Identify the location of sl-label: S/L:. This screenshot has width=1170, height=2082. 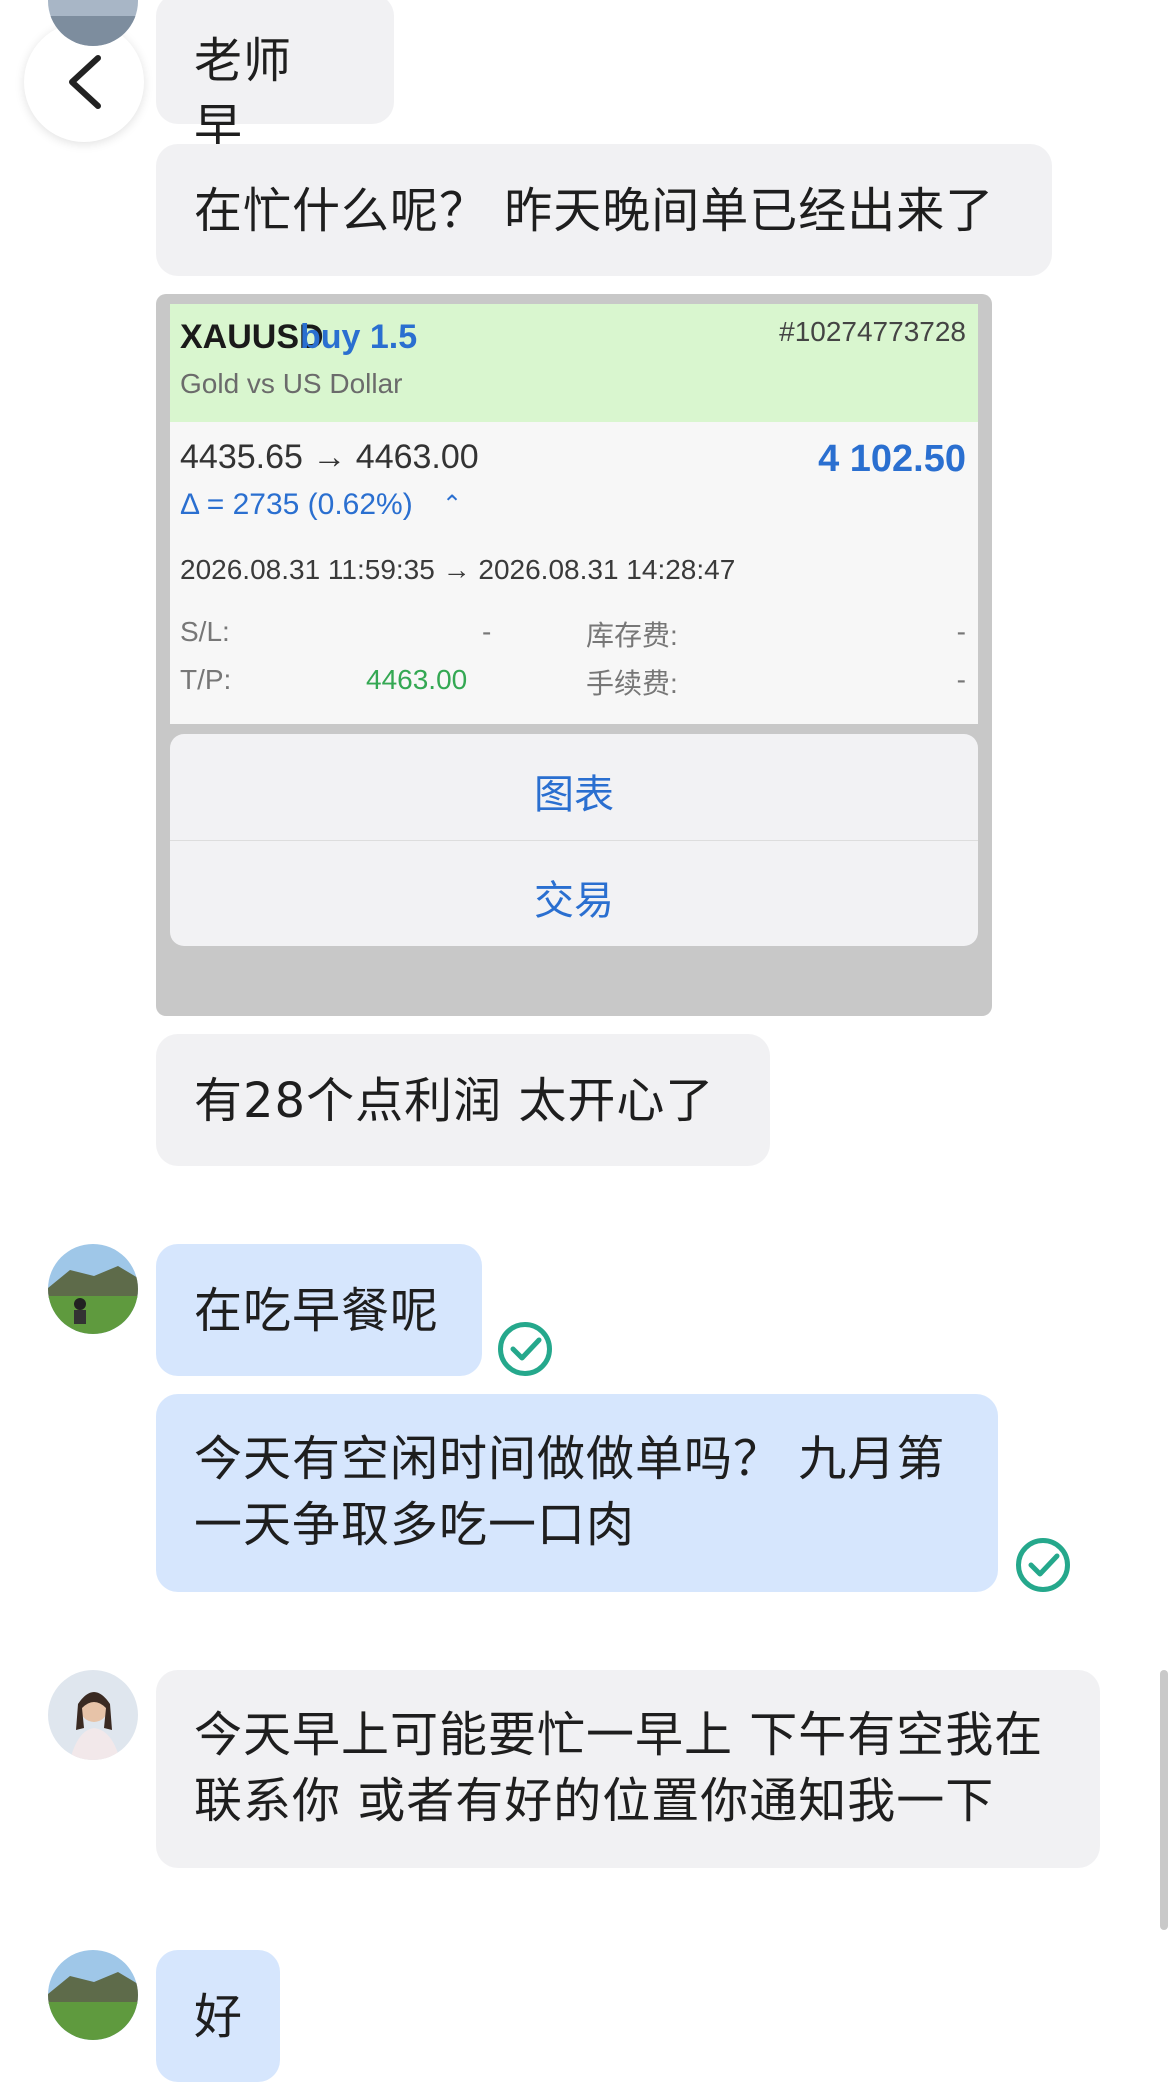
(205, 631).